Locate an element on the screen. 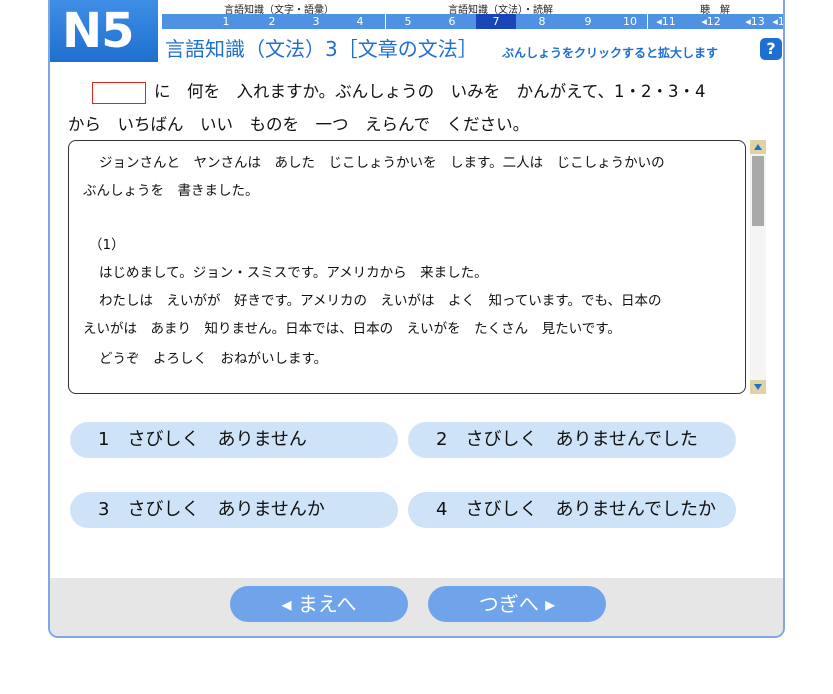 The width and height of the screenshot is (833, 694). passage-line-1: はじめまして。ジョン・スミスです。アメリカから 来ました。 is located at coordinates (293, 273).